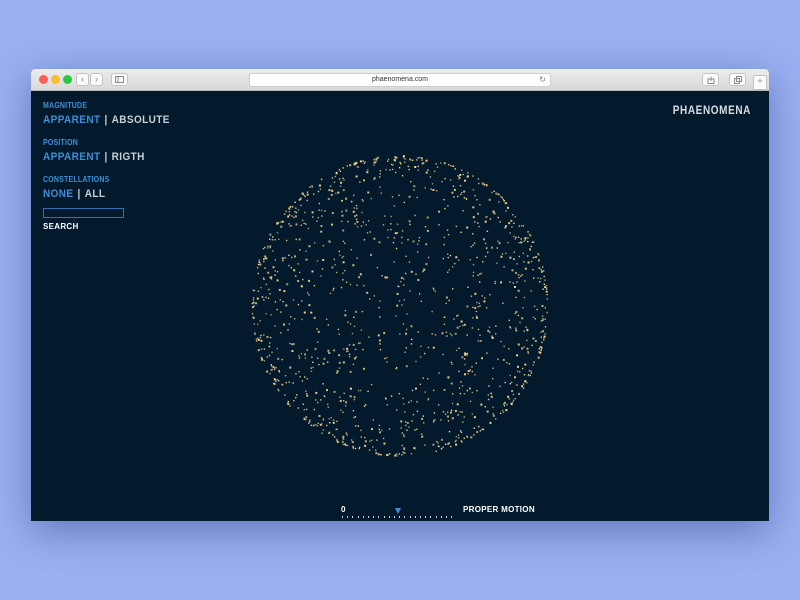  Describe the element at coordinates (398, 518) in the screenshot. I see `proper-motion-slider-track` at that location.